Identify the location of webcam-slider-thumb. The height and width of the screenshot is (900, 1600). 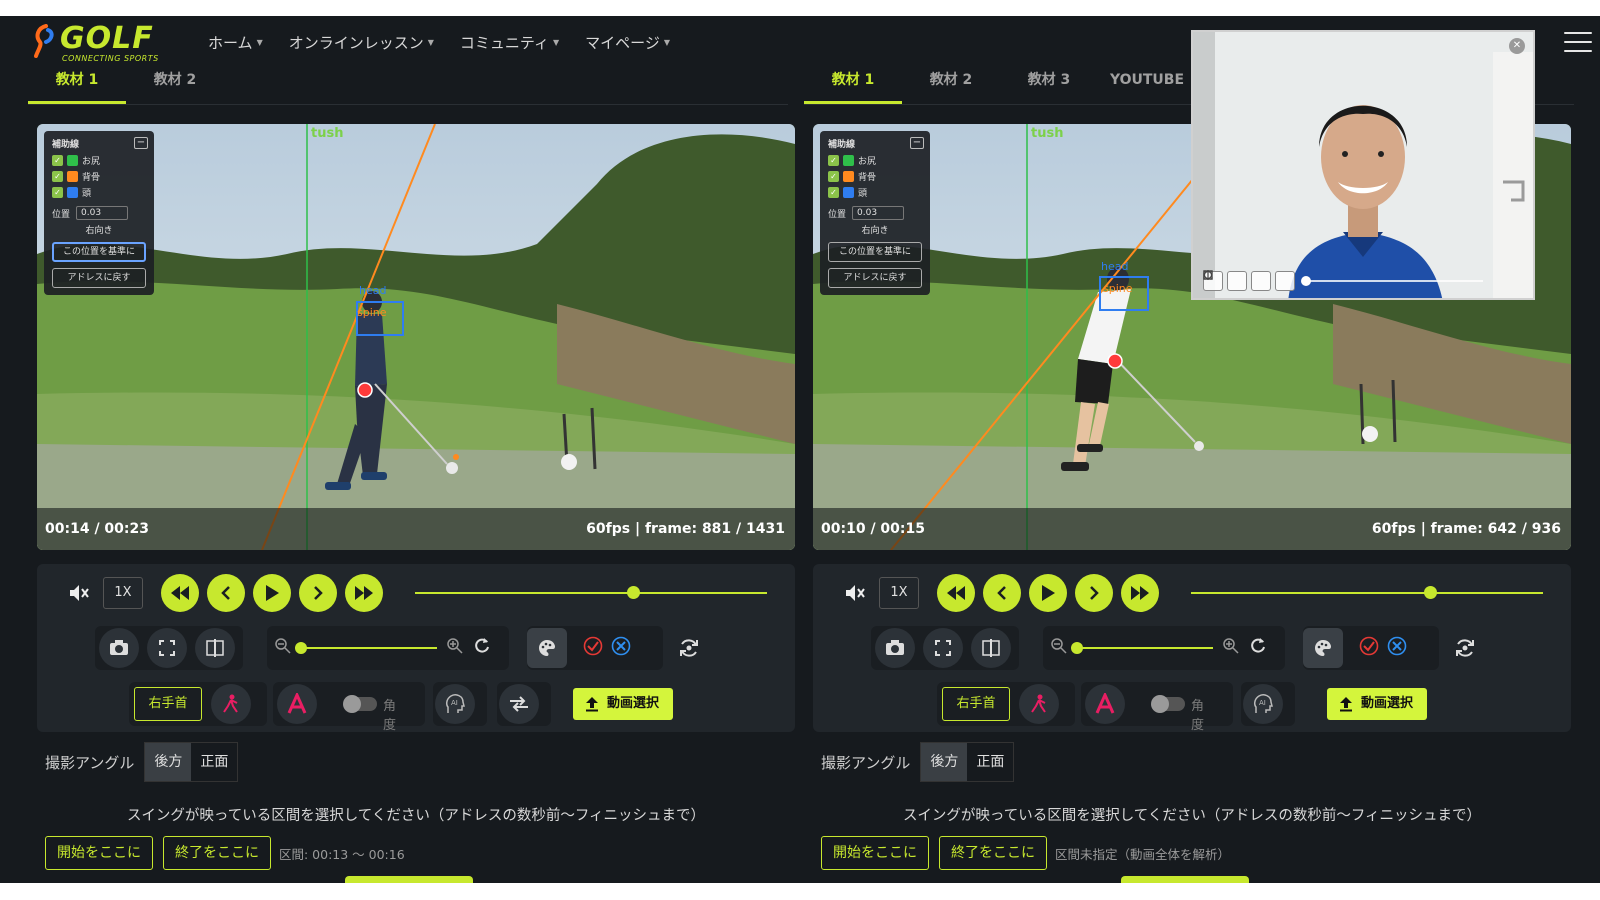
(1306, 281).